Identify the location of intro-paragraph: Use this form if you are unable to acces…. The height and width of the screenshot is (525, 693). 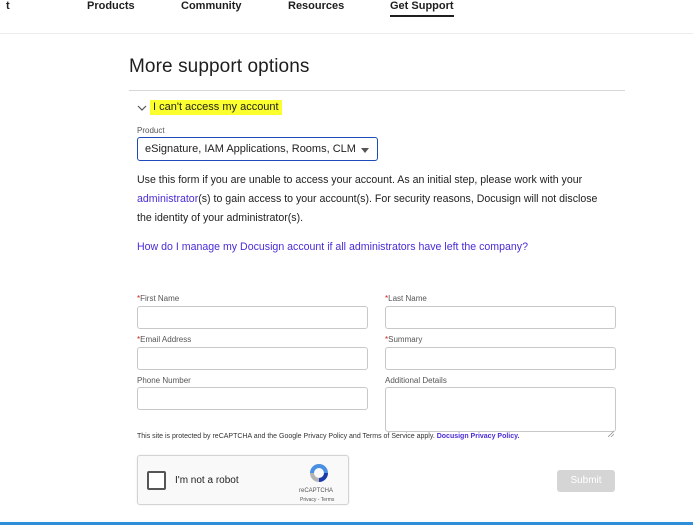
(372, 199).